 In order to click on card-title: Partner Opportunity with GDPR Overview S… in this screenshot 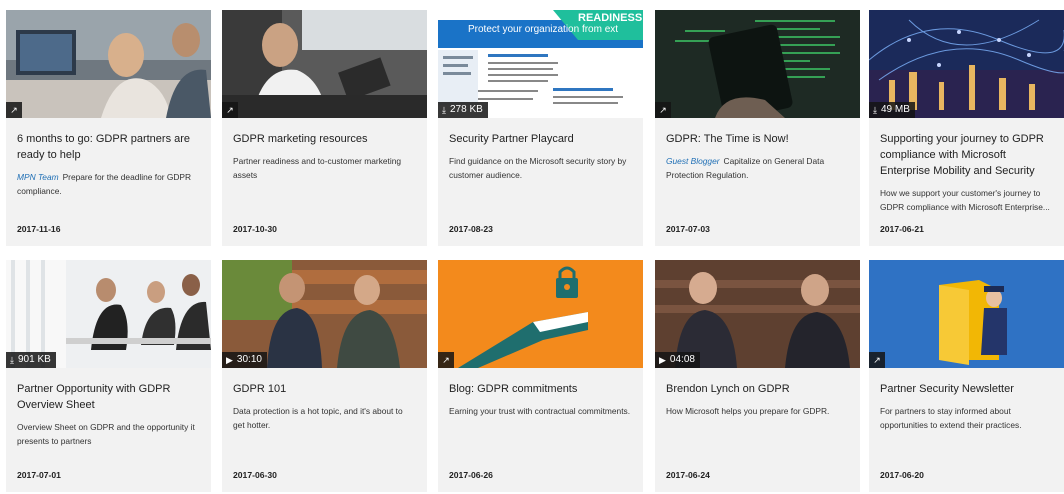, I will do `click(108, 397)`.